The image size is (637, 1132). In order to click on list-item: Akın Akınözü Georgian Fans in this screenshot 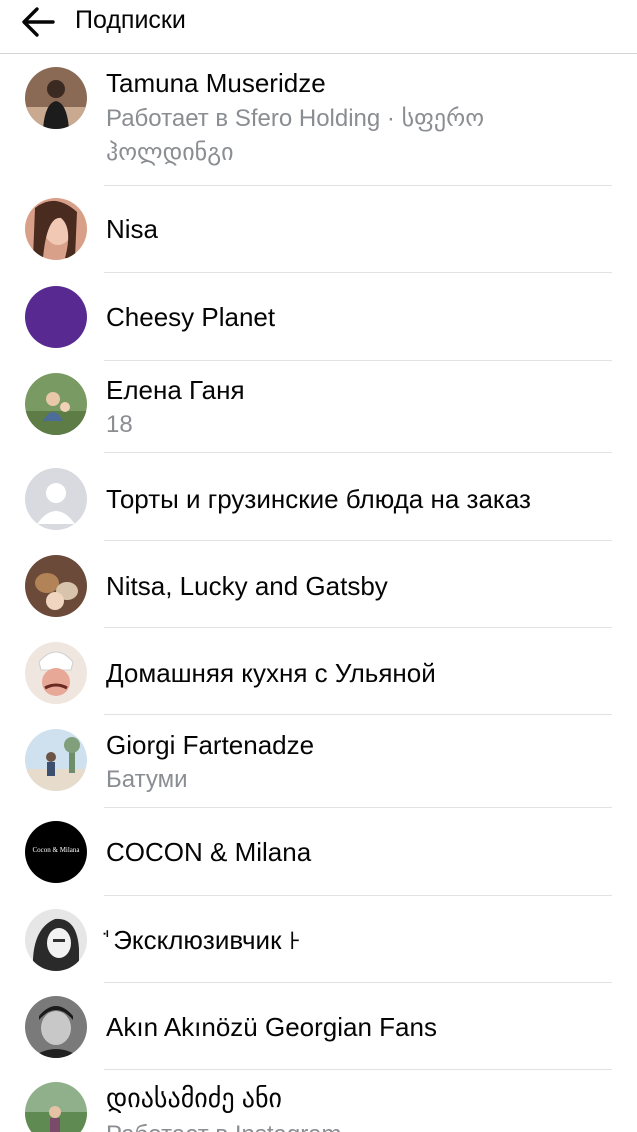, I will do `click(318, 1026)`.